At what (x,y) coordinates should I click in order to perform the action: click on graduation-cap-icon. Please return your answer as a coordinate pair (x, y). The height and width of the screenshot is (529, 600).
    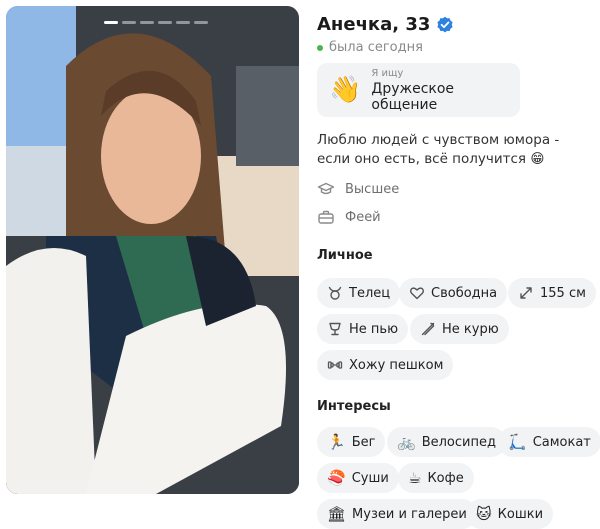
    Looking at the image, I should click on (326, 188).